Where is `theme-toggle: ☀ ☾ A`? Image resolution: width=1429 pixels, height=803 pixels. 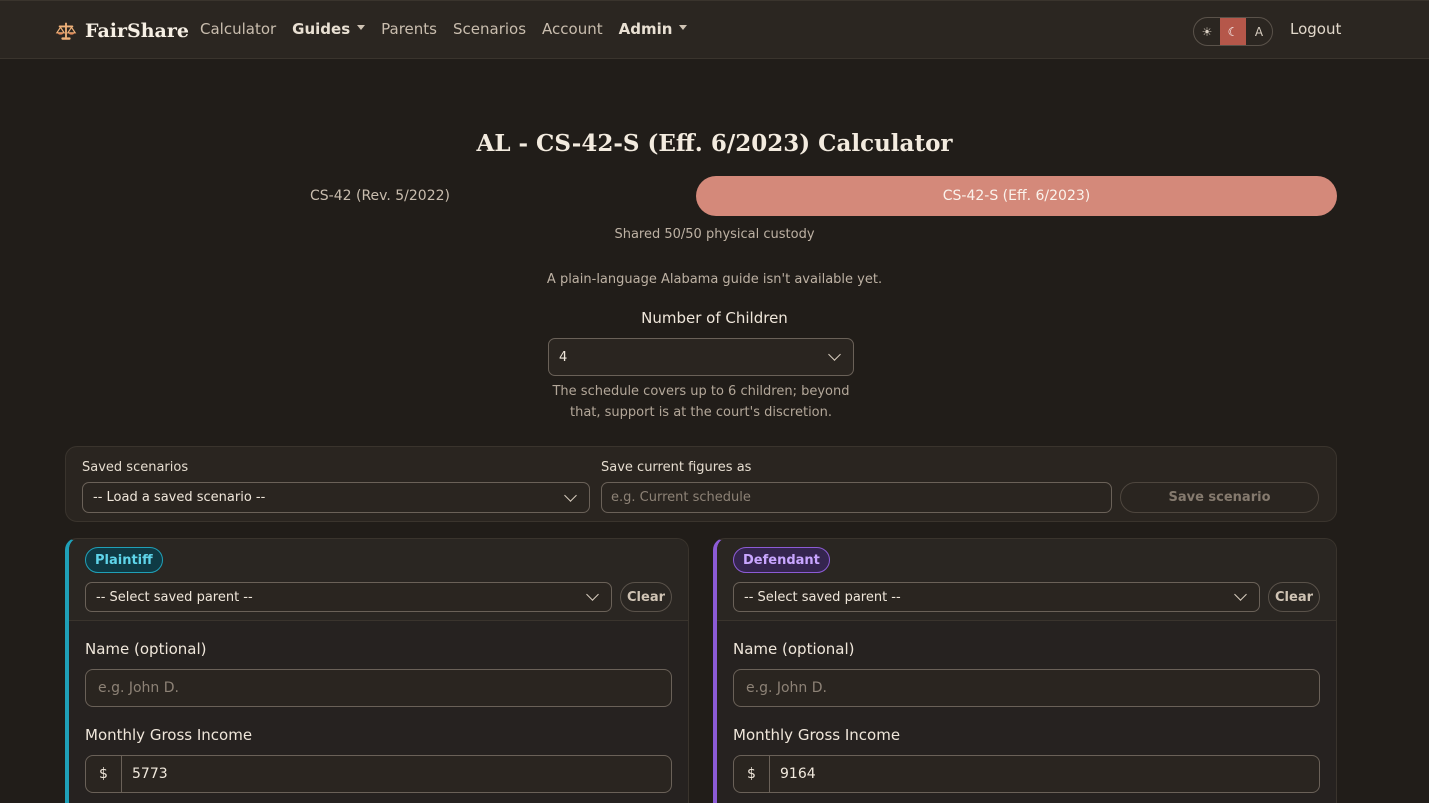
theme-toggle: ☀ ☾ A is located at coordinates (1233, 31).